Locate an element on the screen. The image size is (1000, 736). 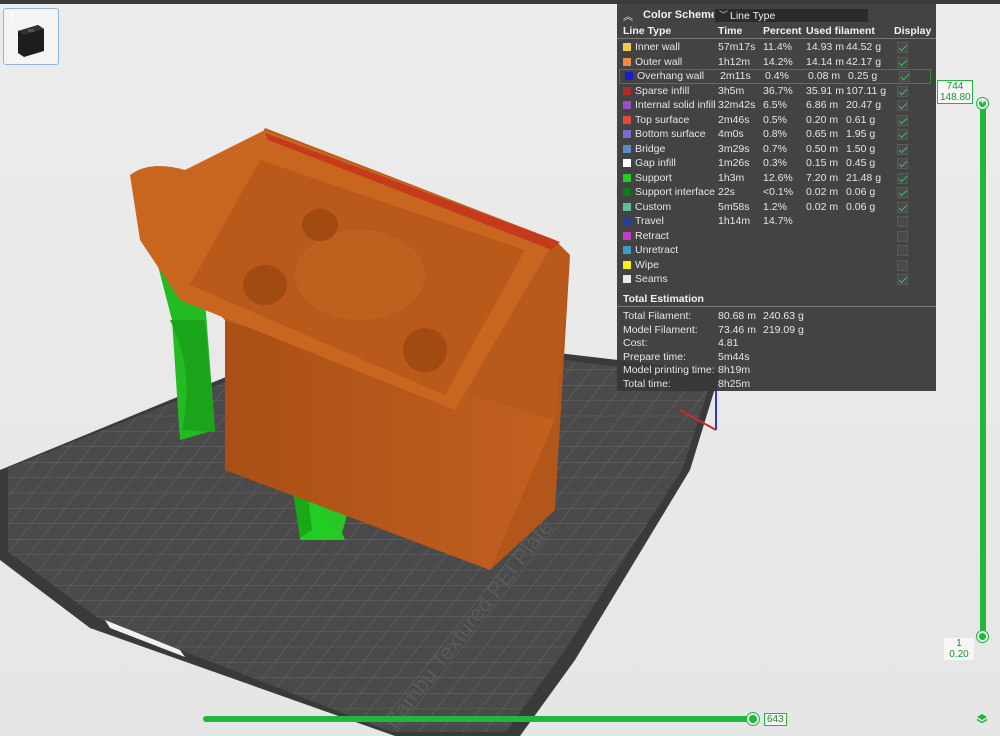
plate-thumbnail: 1 is located at coordinates (31, 36).